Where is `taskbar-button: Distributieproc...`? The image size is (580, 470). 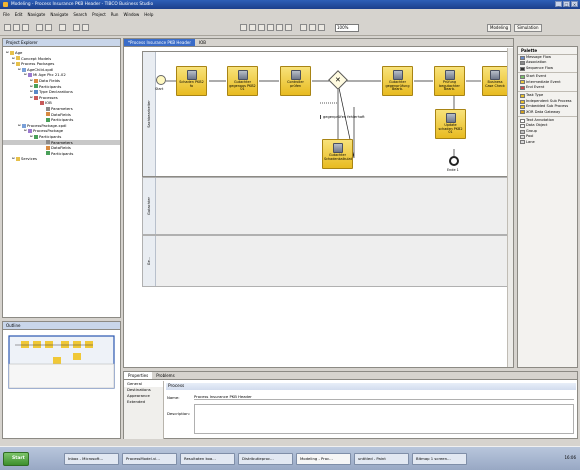 taskbar-button: Distributieproc... is located at coordinates (265, 459).